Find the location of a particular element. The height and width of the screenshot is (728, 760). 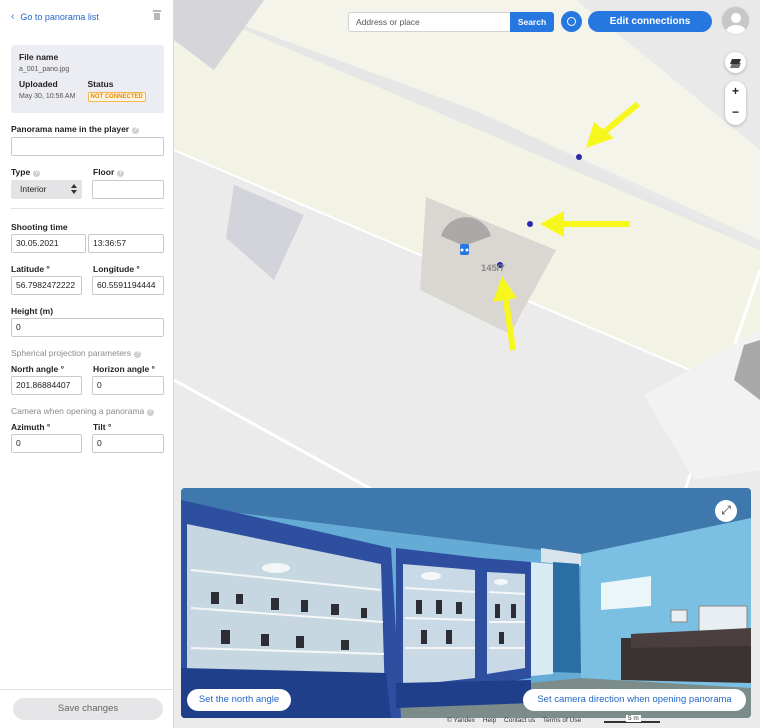

shooting-time-label: Shooting time is located at coordinates (39, 227).